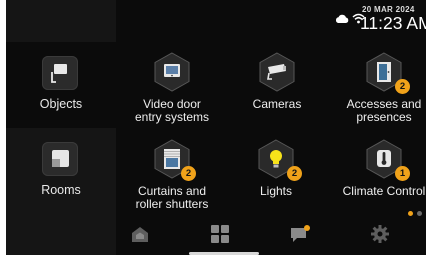 This screenshot has height=258, width=426. Describe the element at coordinates (384, 110) in the screenshot. I see `tile-label: Accesses and presences` at that location.